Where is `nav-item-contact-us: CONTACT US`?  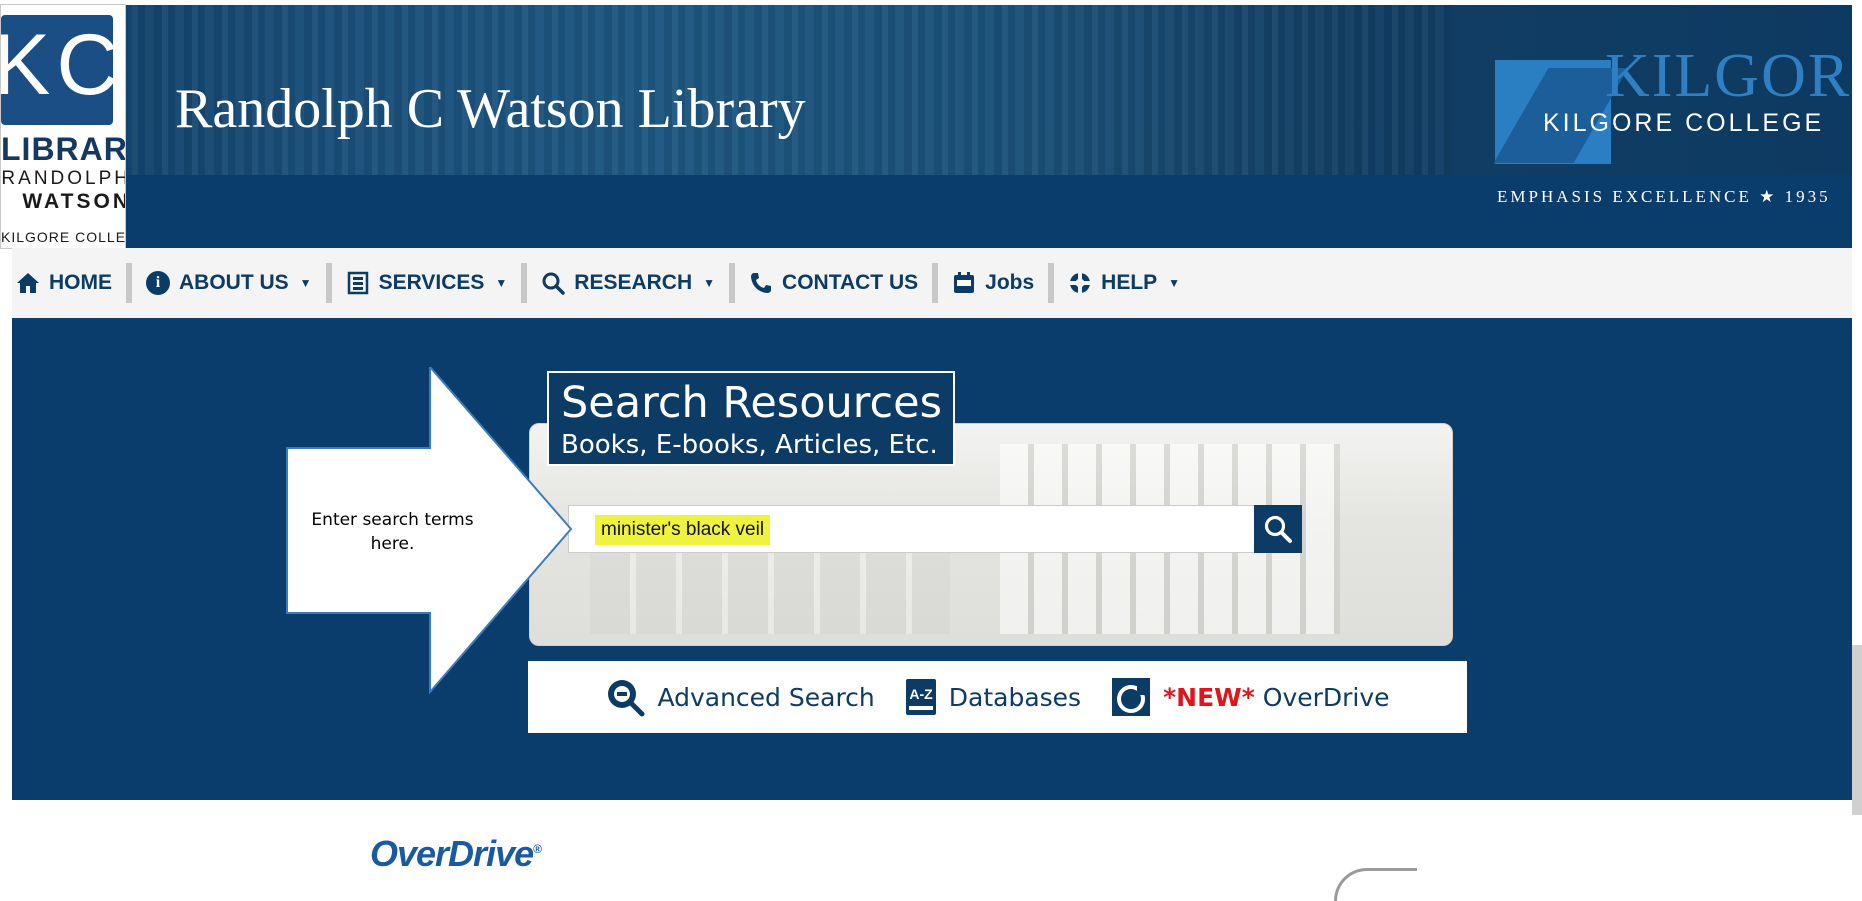 nav-item-contact-us: CONTACT US is located at coordinates (833, 283).